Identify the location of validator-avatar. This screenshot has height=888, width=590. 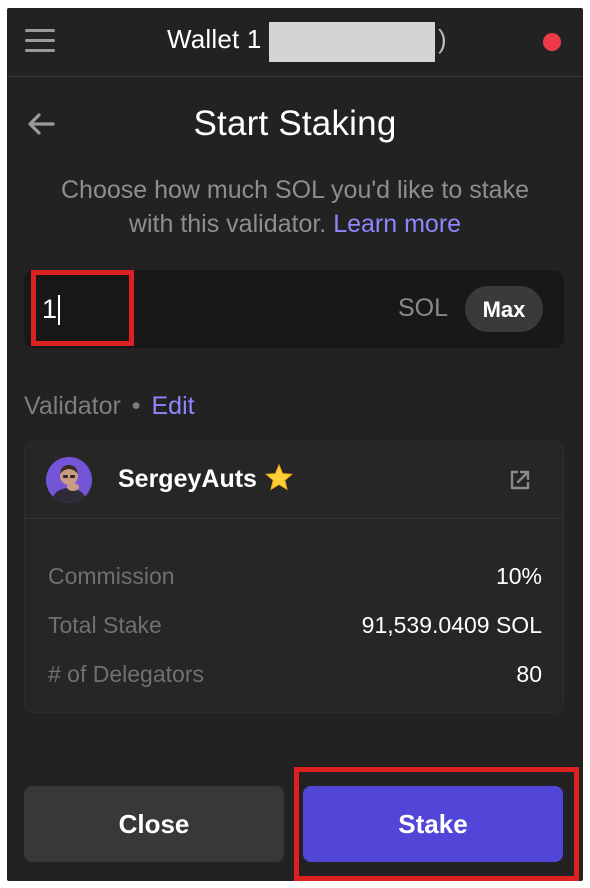
(69, 480).